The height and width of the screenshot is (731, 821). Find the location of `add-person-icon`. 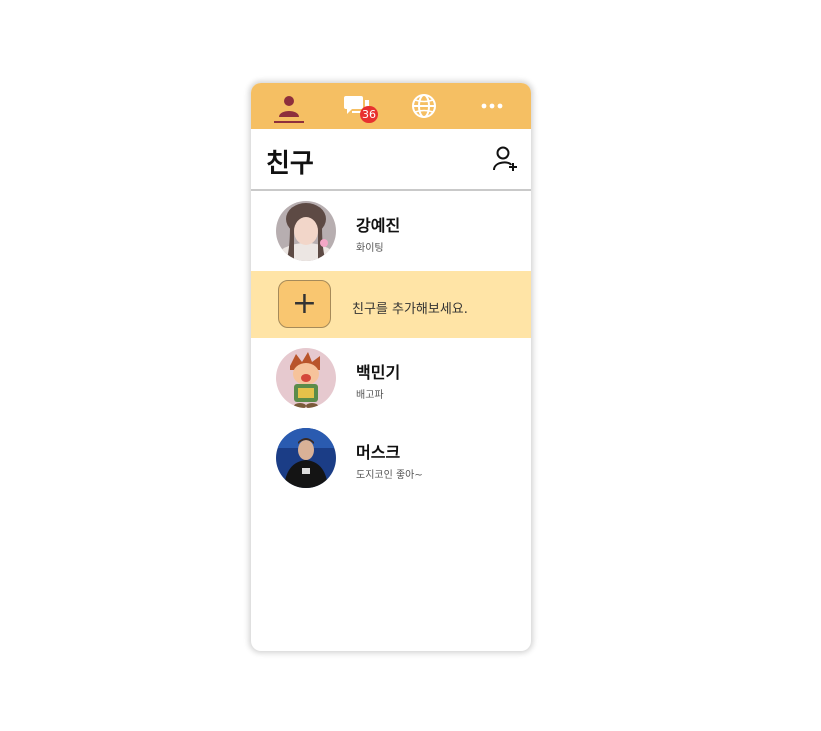

add-person-icon is located at coordinates (505, 158).